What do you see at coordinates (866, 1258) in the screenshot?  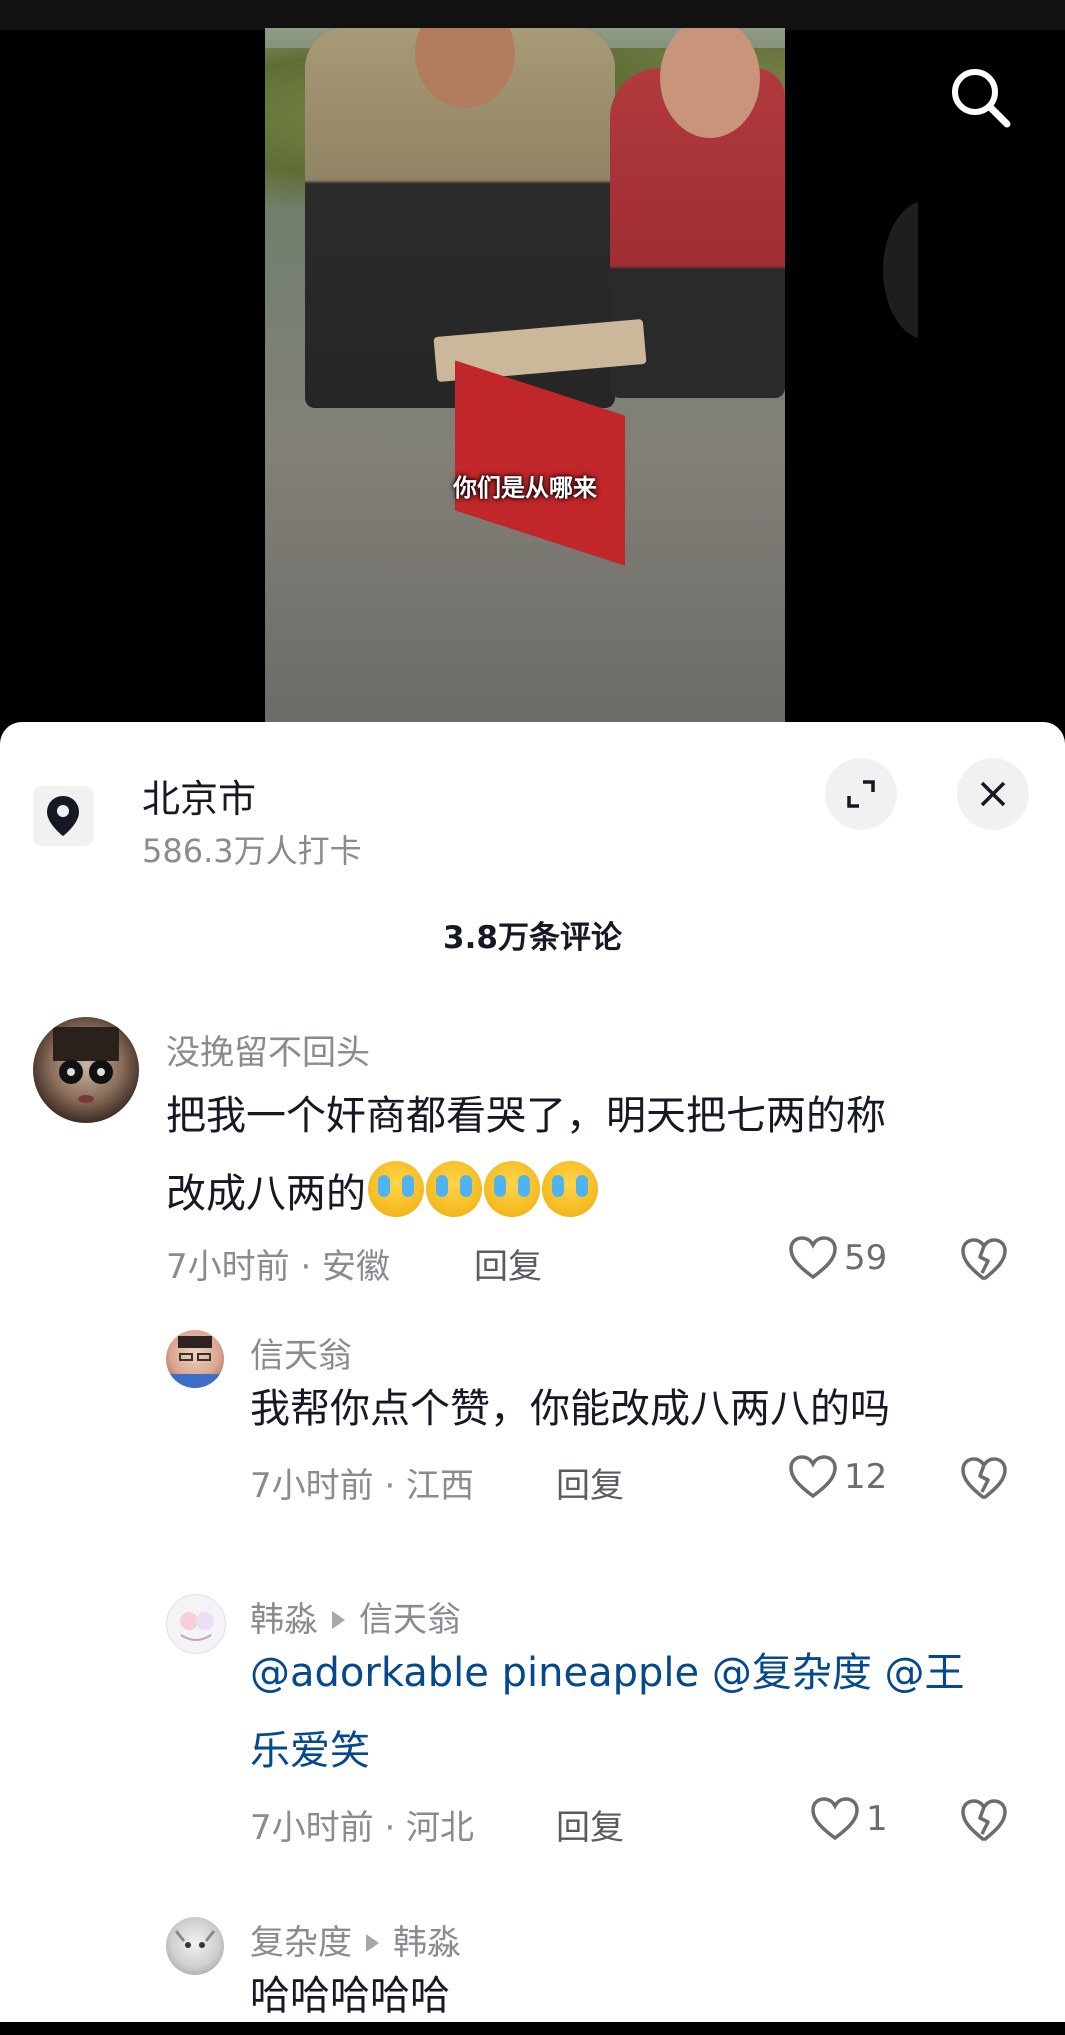 I see `like-count: 59` at bounding box center [866, 1258].